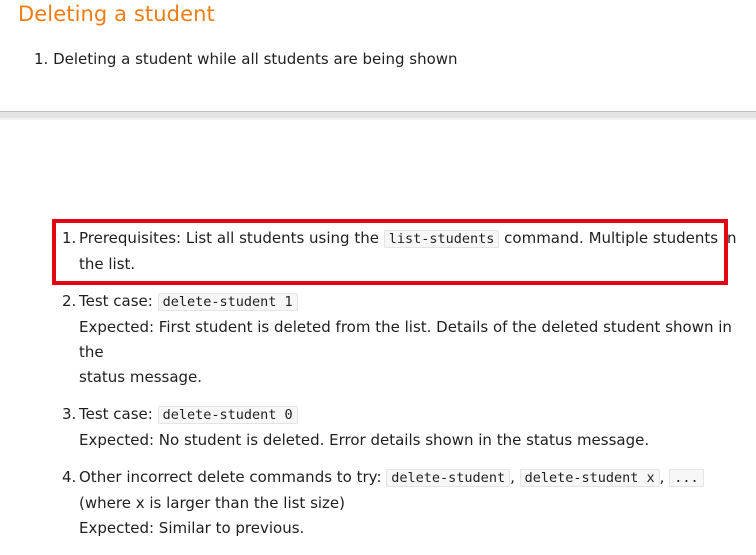 Image resolution: width=756 pixels, height=555 pixels. I want to click on section-divider, so click(378, 115).